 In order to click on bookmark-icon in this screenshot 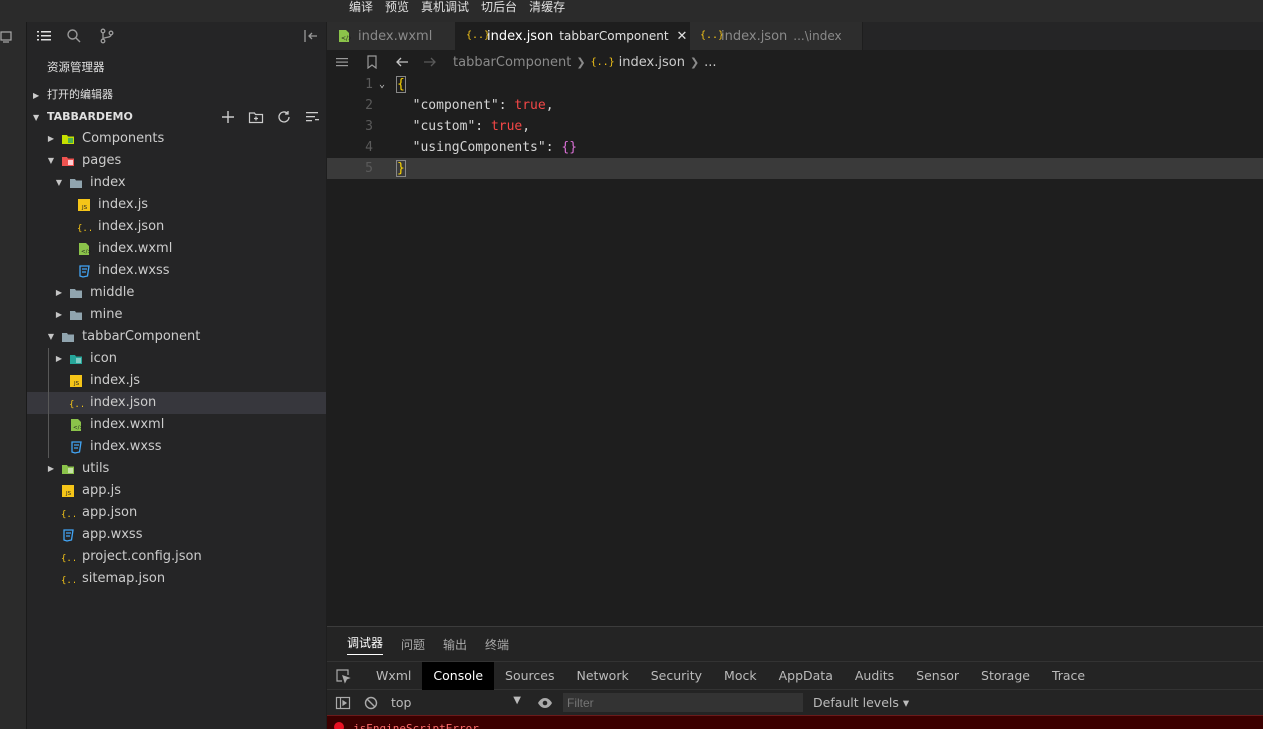, I will do `click(372, 62)`.